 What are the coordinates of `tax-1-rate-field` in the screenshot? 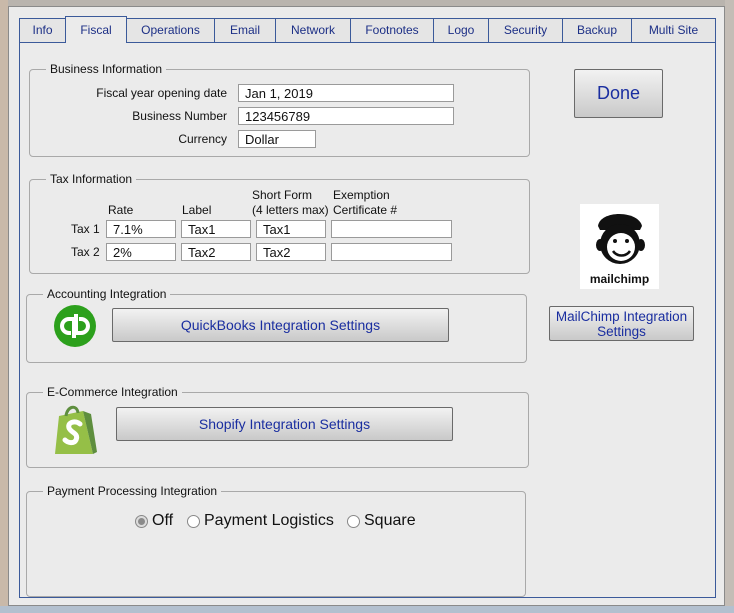 It's located at (141, 229).